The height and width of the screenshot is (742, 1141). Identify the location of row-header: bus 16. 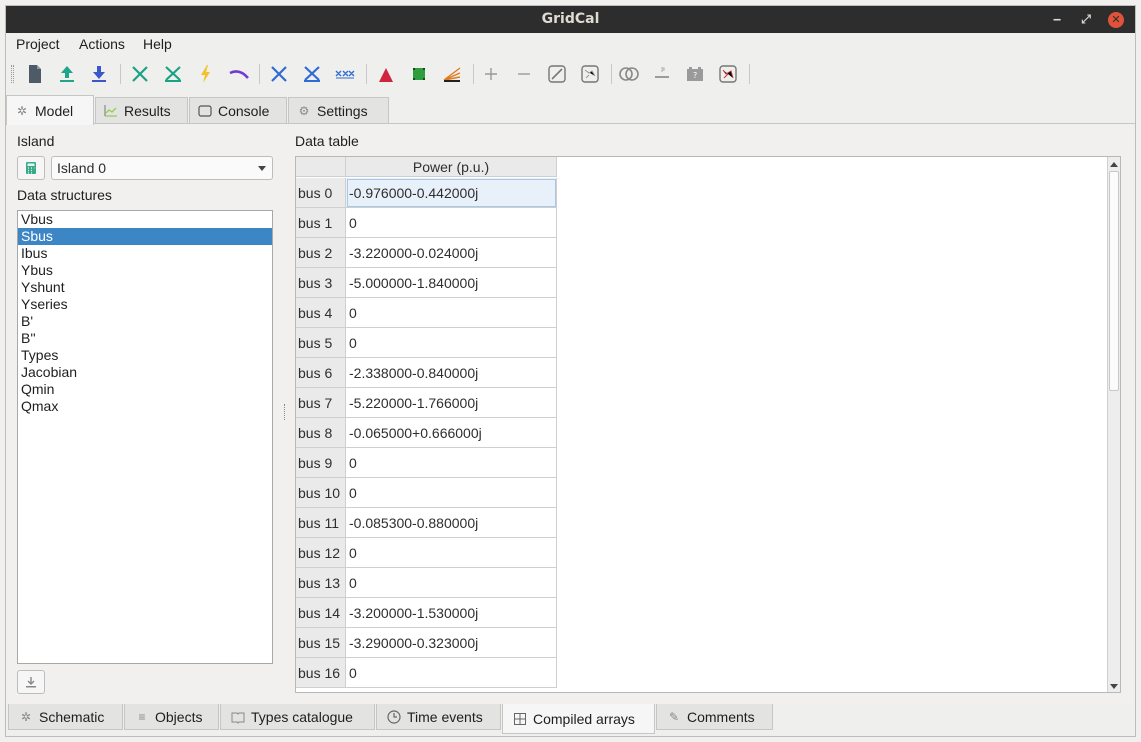
(321, 673).